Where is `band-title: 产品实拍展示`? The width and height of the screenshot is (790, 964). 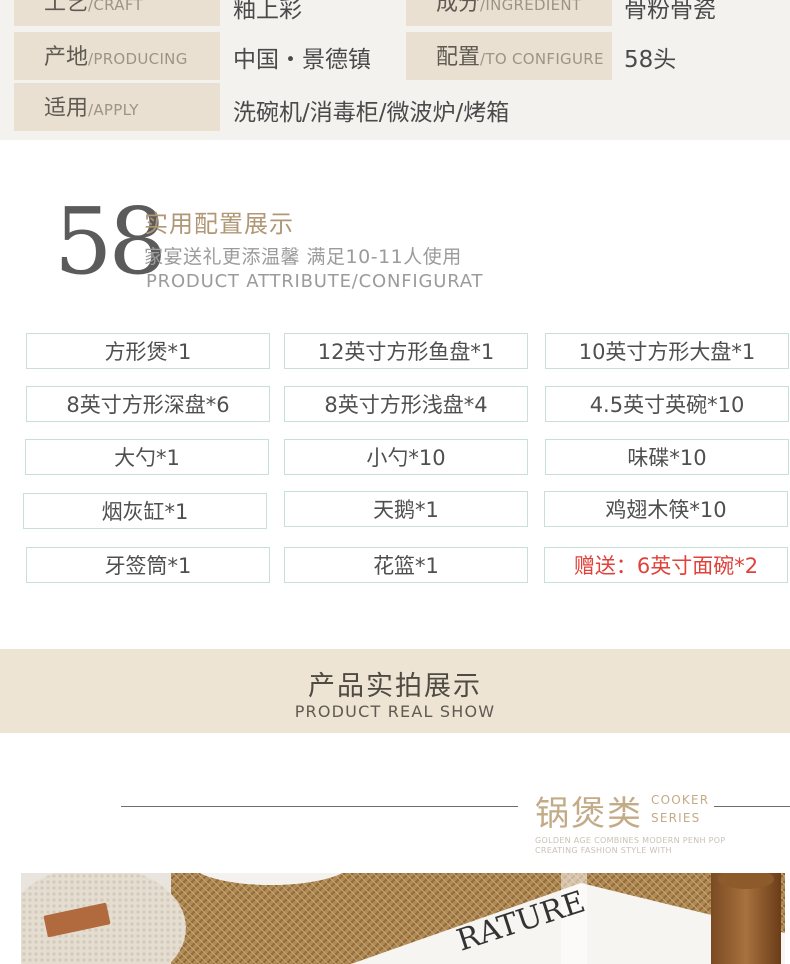
band-title: 产品实拍展示 is located at coordinates (395, 686).